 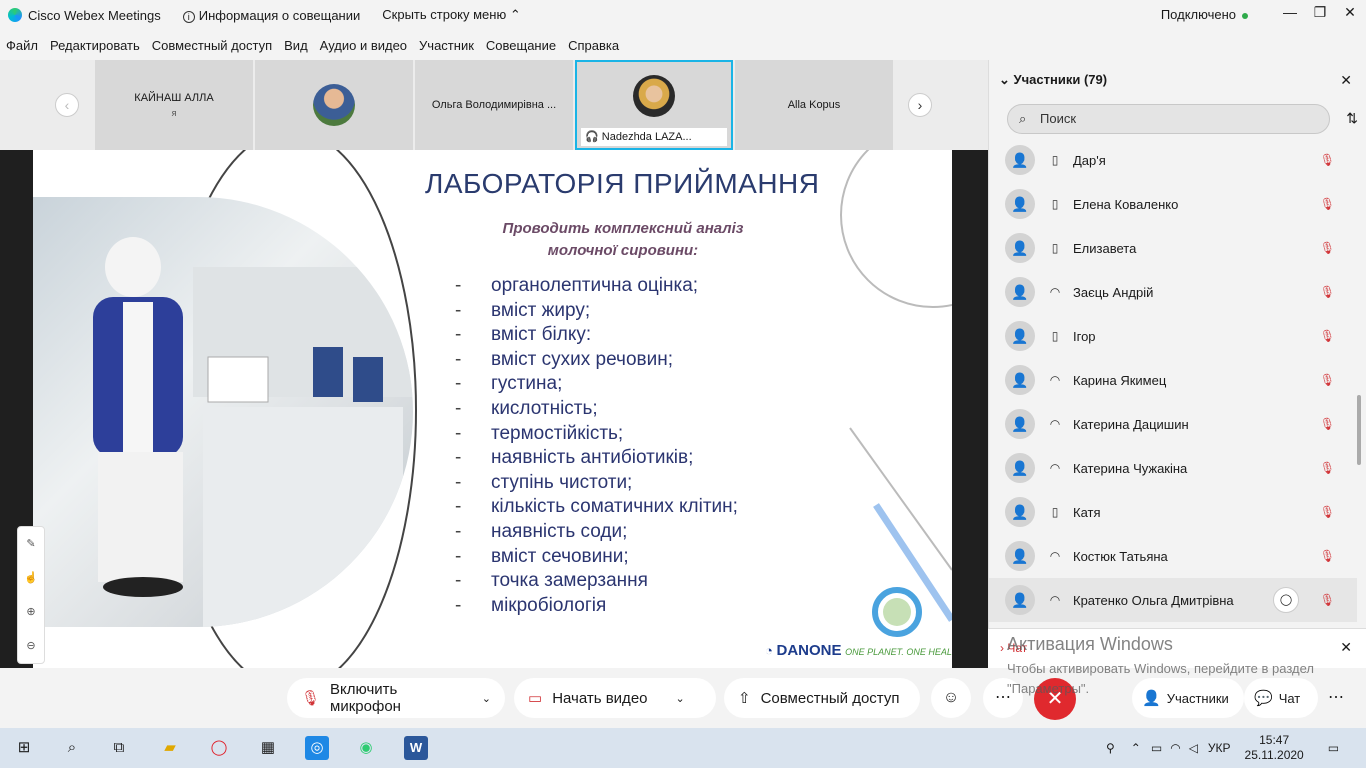 What do you see at coordinates (268, 748) in the screenshot?
I see `calculator-icon: ▦` at bounding box center [268, 748].